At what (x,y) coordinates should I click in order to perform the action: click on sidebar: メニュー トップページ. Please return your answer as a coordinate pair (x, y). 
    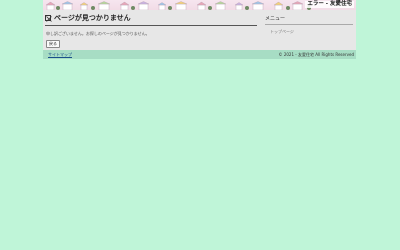
    Looking at the image, I should click on (309, 25).